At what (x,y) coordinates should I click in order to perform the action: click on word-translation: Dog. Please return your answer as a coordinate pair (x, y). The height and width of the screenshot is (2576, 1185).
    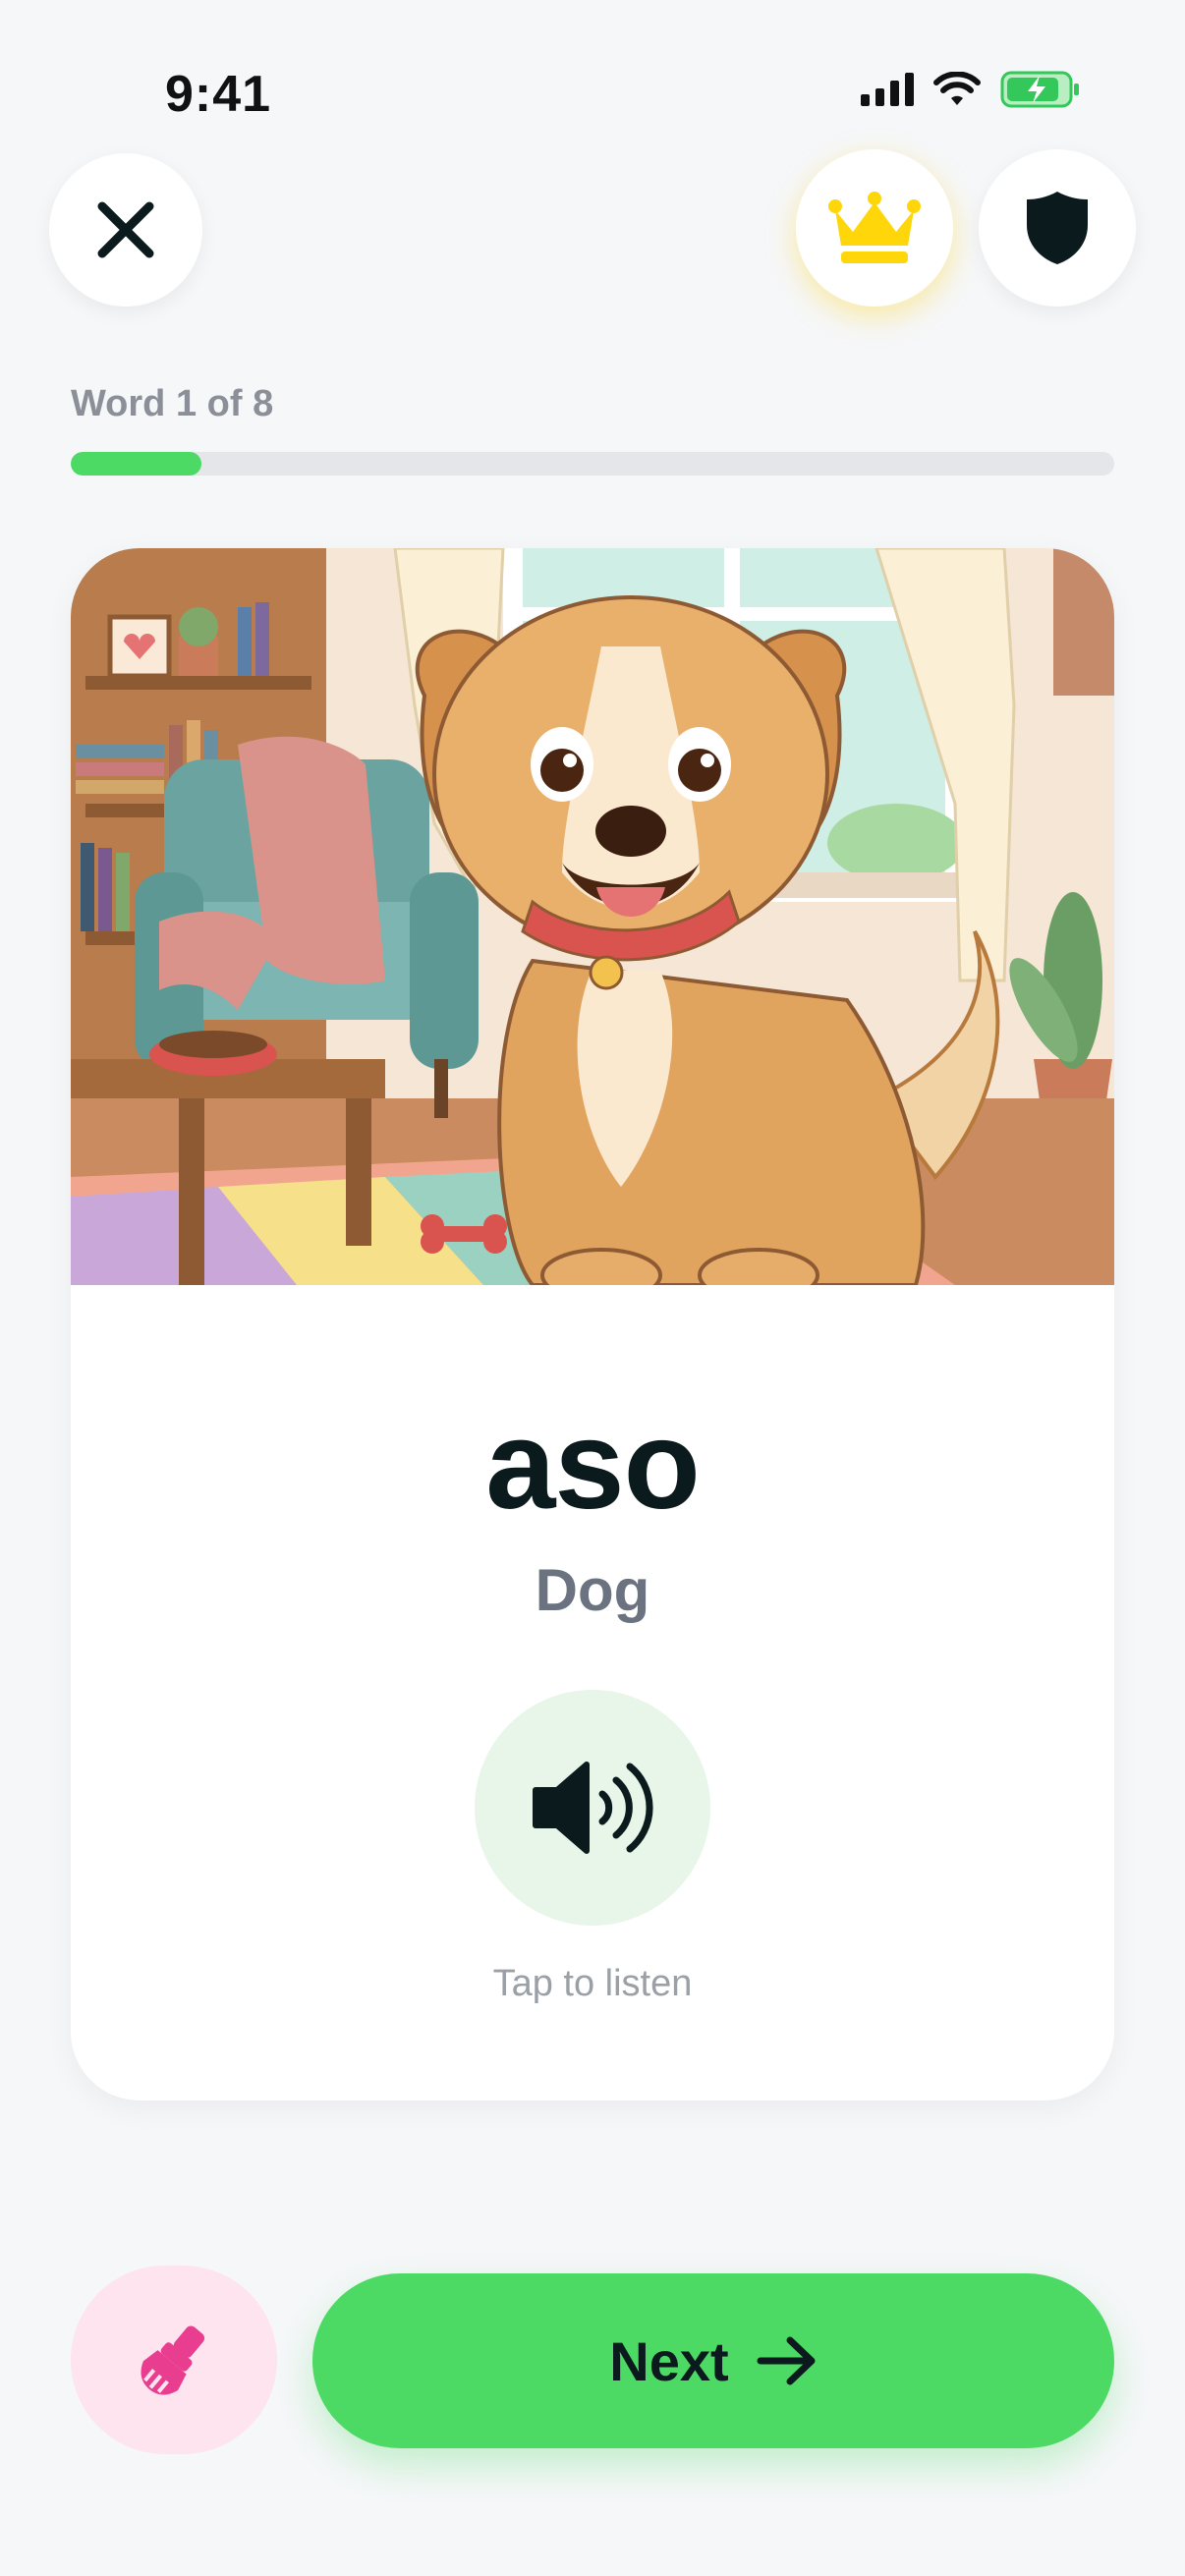
    Looking at the image, I should click on (592, 1590).